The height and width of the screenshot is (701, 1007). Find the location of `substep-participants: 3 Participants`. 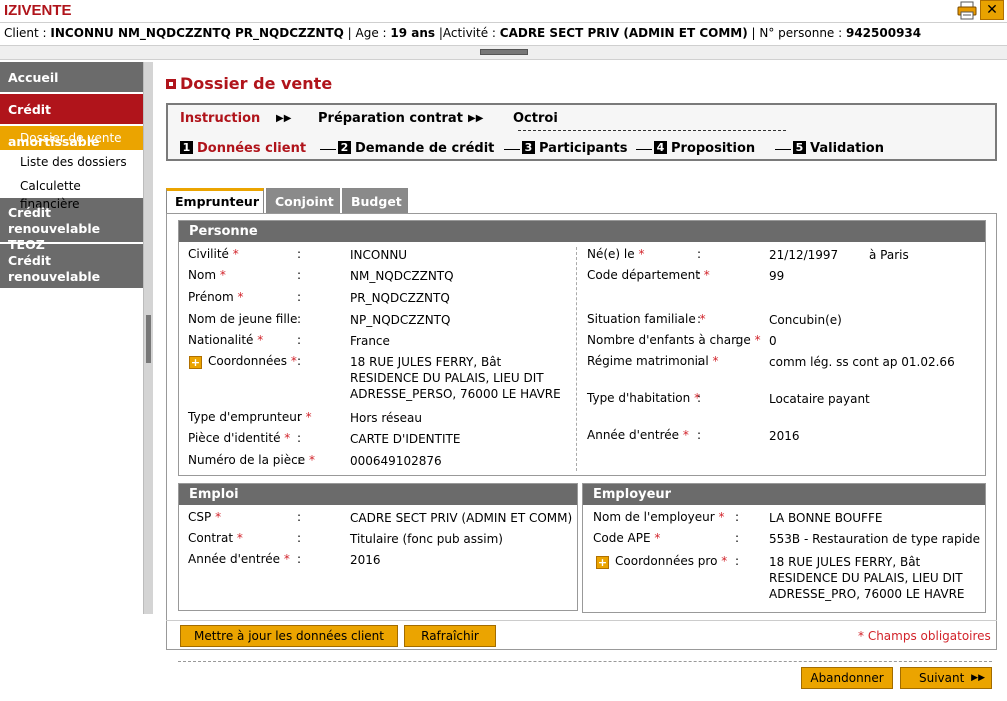

substep-participants: 3 Participants is located at coordinates (565, 148).